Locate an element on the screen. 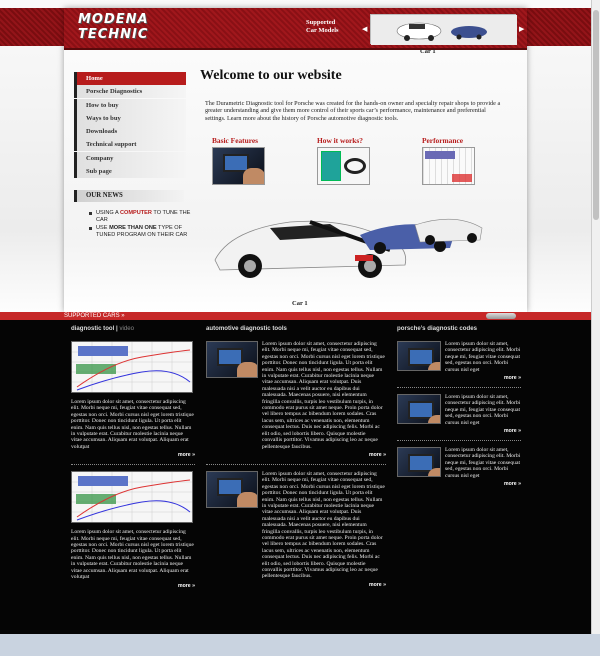 This screenshot has height=656, width=600. feature-how-image is located at coordinates (343, 166).